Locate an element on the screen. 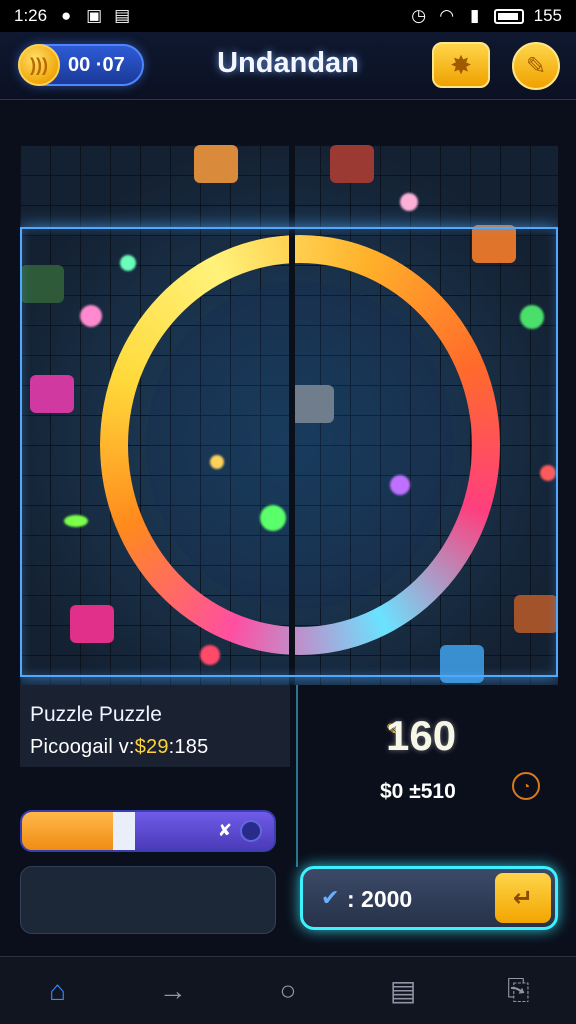 This screenshot has height=1024, width=576. home-icon: ⌂ is located at coordinates (58, 990).